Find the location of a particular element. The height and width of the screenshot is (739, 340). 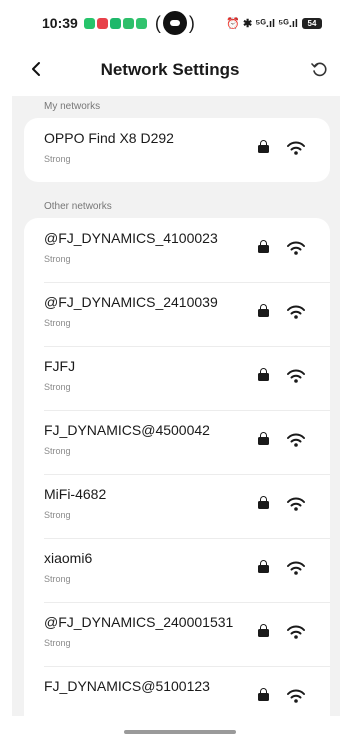

header: Network Settings is located at coordinates (170, 70).